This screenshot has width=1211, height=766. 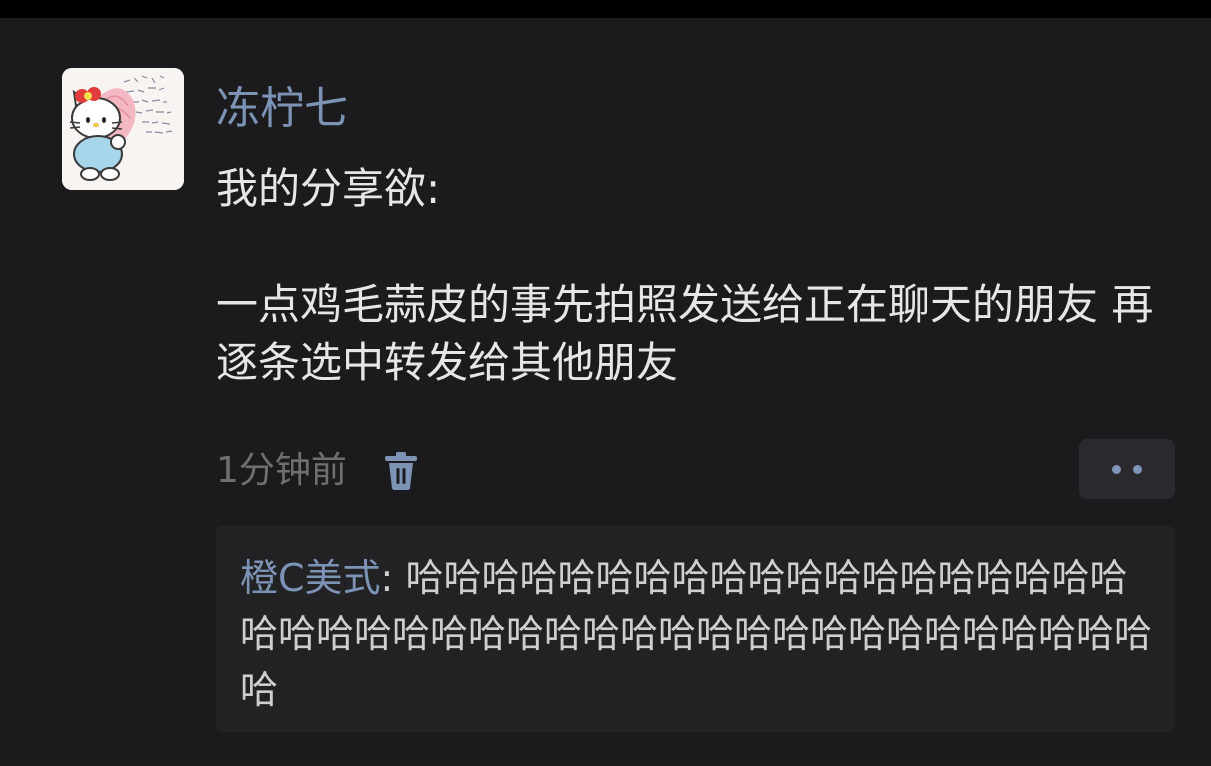 What do you see at coordinates (328, 188) in the screenshot?
I see `post-content-line: 我的分享欲:` at bounding box center [328, 188].